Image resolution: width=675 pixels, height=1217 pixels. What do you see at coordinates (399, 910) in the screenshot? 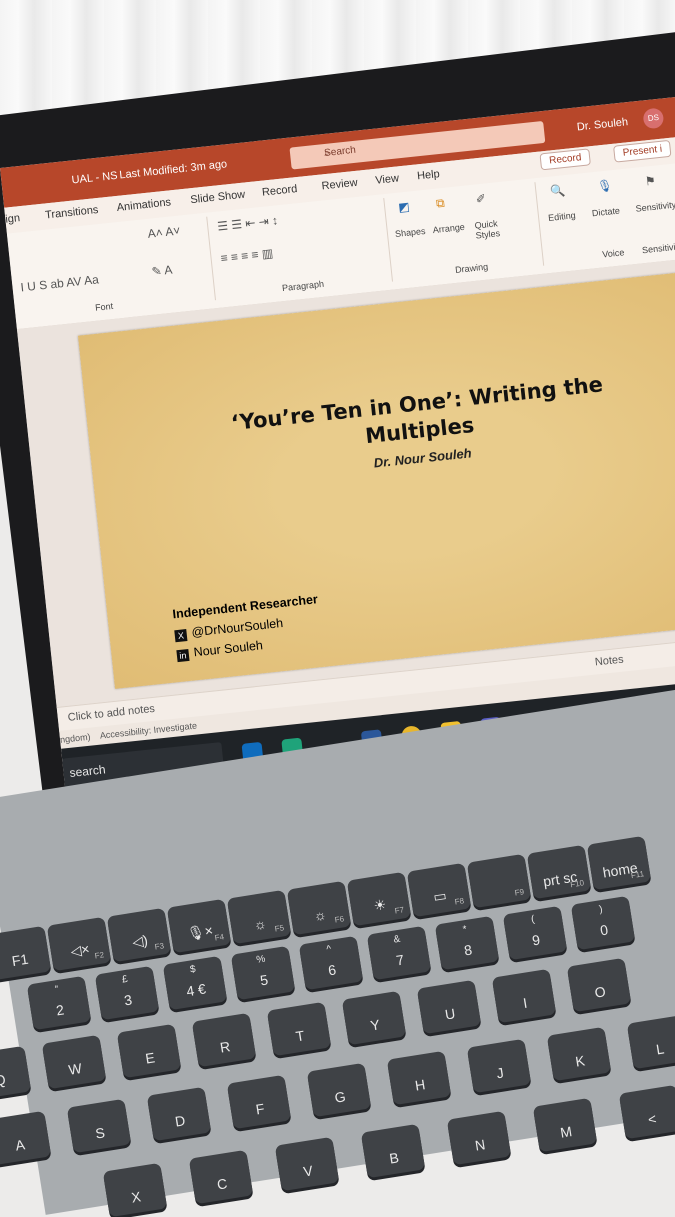
I see `key-fn-label: F7` at bounding box center [399, 910].